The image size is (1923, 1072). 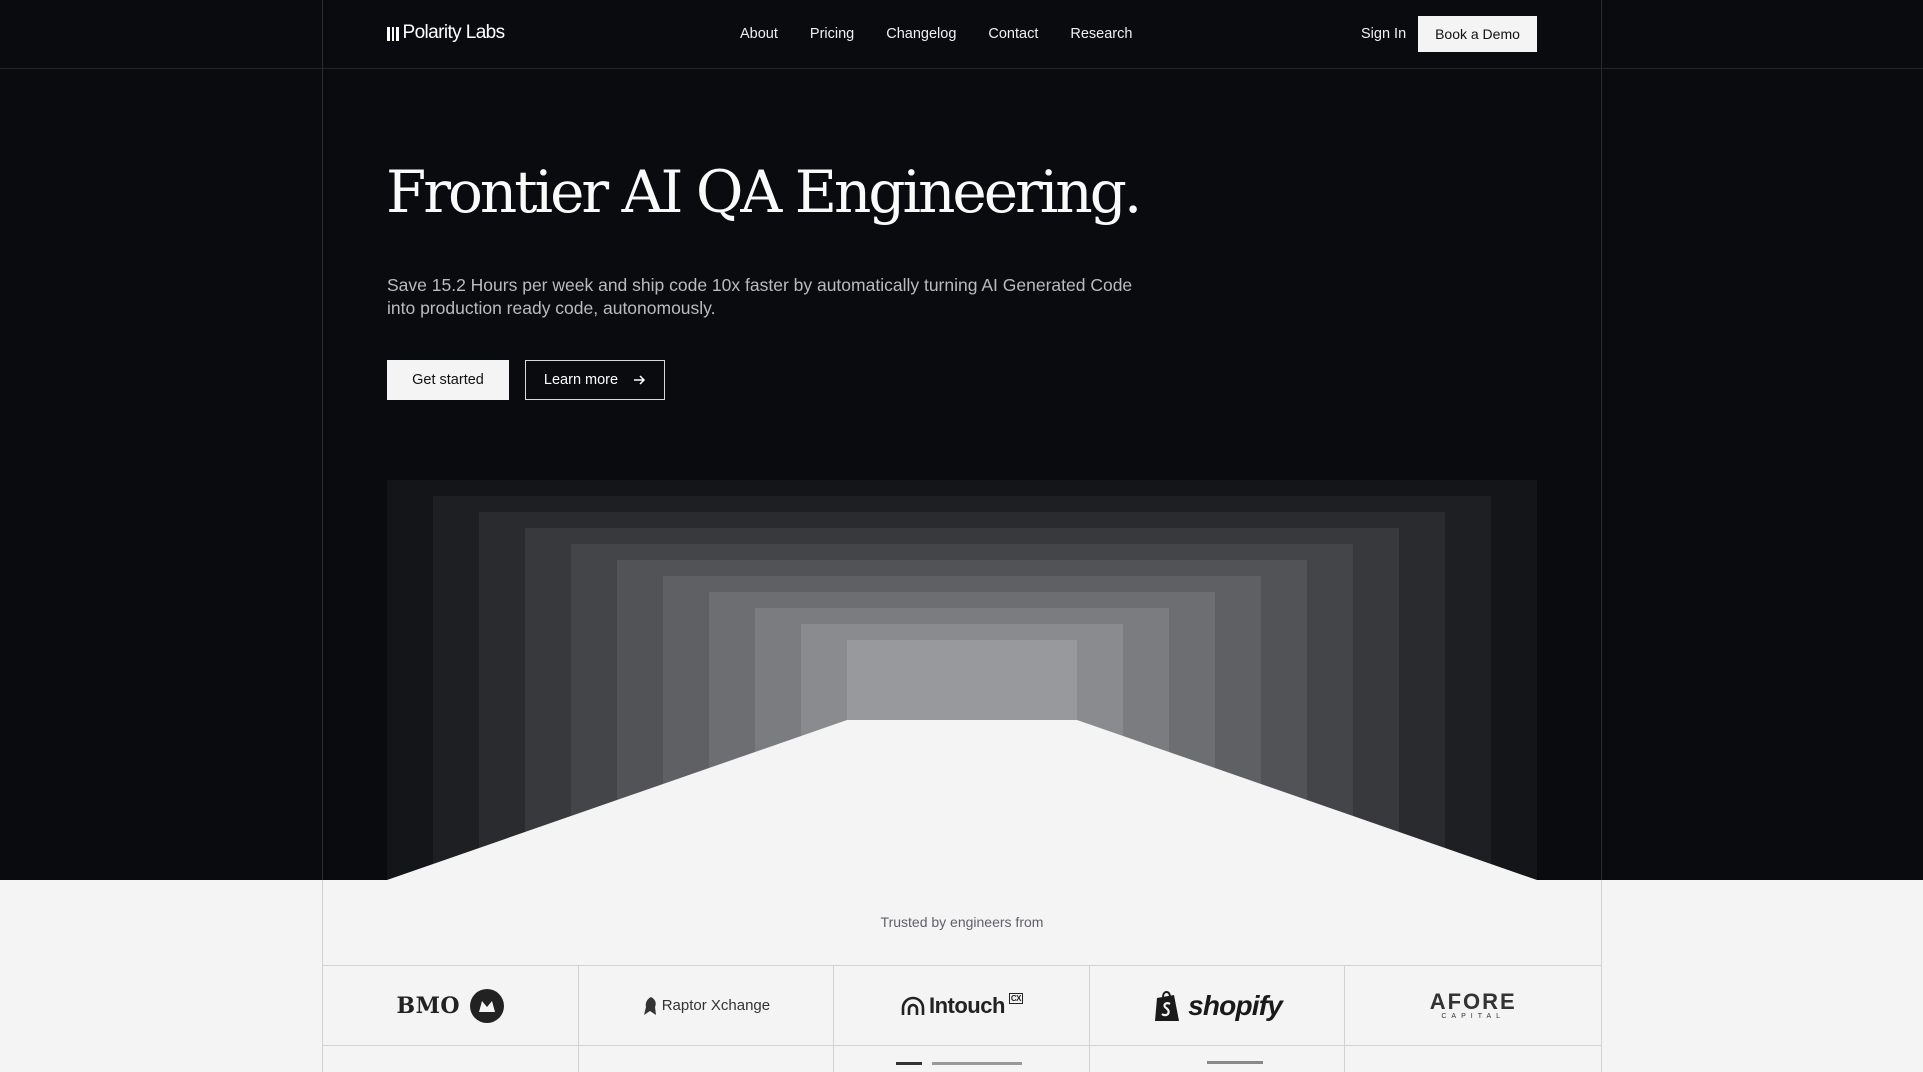 What do you see at coordinates (716, 1005) in the screenshot?
I see `raptor-wordmark: Raptor Xchange` at bounding box center [716, 1005].